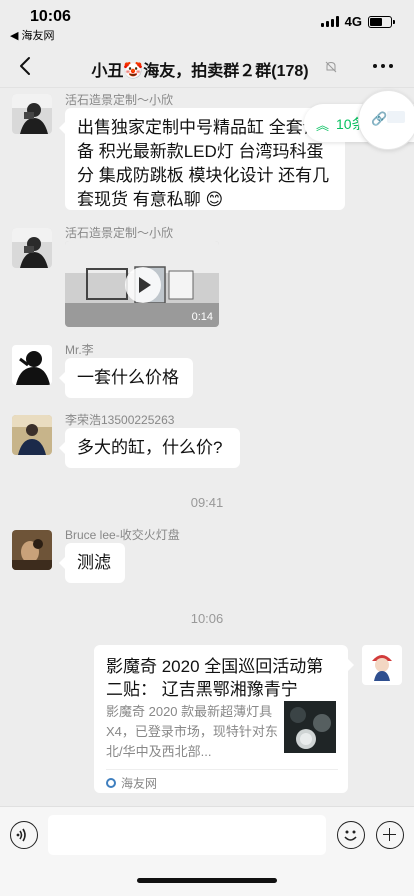 The width and height of the screenshot is (414, 896). Describe the element at coordinates (202, 317) in the screenshot. I see `video-duration: 0:14` at that location.